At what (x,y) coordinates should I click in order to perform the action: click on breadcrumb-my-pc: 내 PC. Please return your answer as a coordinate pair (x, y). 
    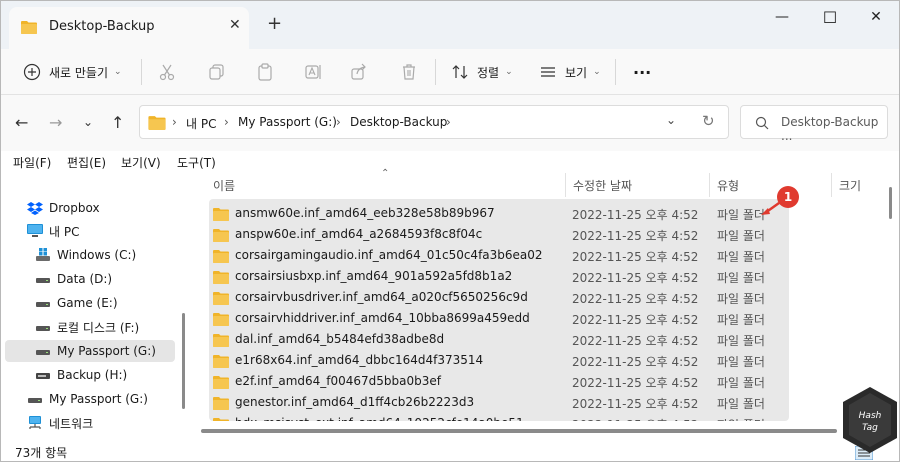
    Looking at the image, I should click on (201, 123).